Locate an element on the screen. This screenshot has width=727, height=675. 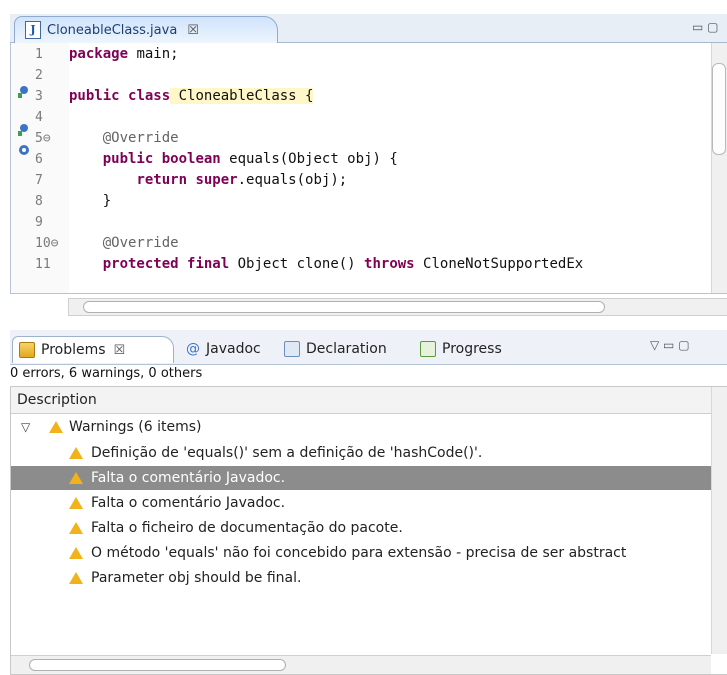
editor-tab-cloneableclass: J CloneableClass.java ☒ is located at coordinates (146, 29).